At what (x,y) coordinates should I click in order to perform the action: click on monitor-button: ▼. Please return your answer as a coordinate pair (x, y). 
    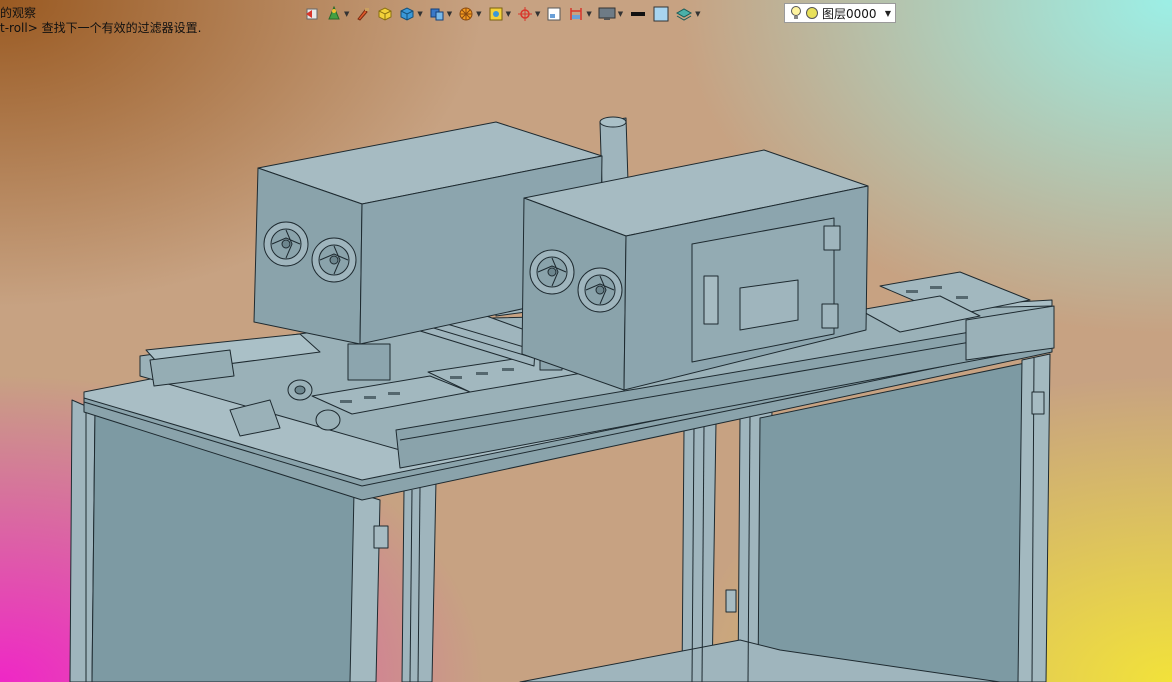
    Looking at the image, I should click on (610, 14).